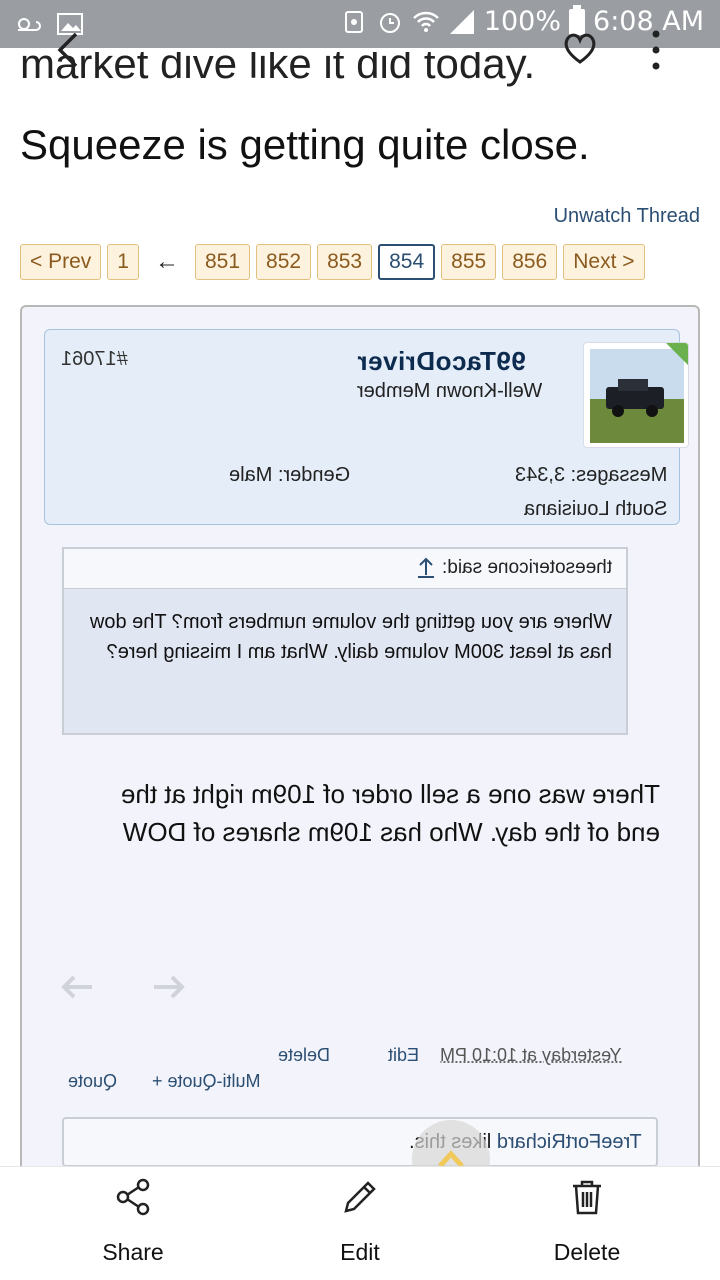  Describe the element at coordinates (677, 354) in the screenshot. I see `online-badge-icon` at that location.